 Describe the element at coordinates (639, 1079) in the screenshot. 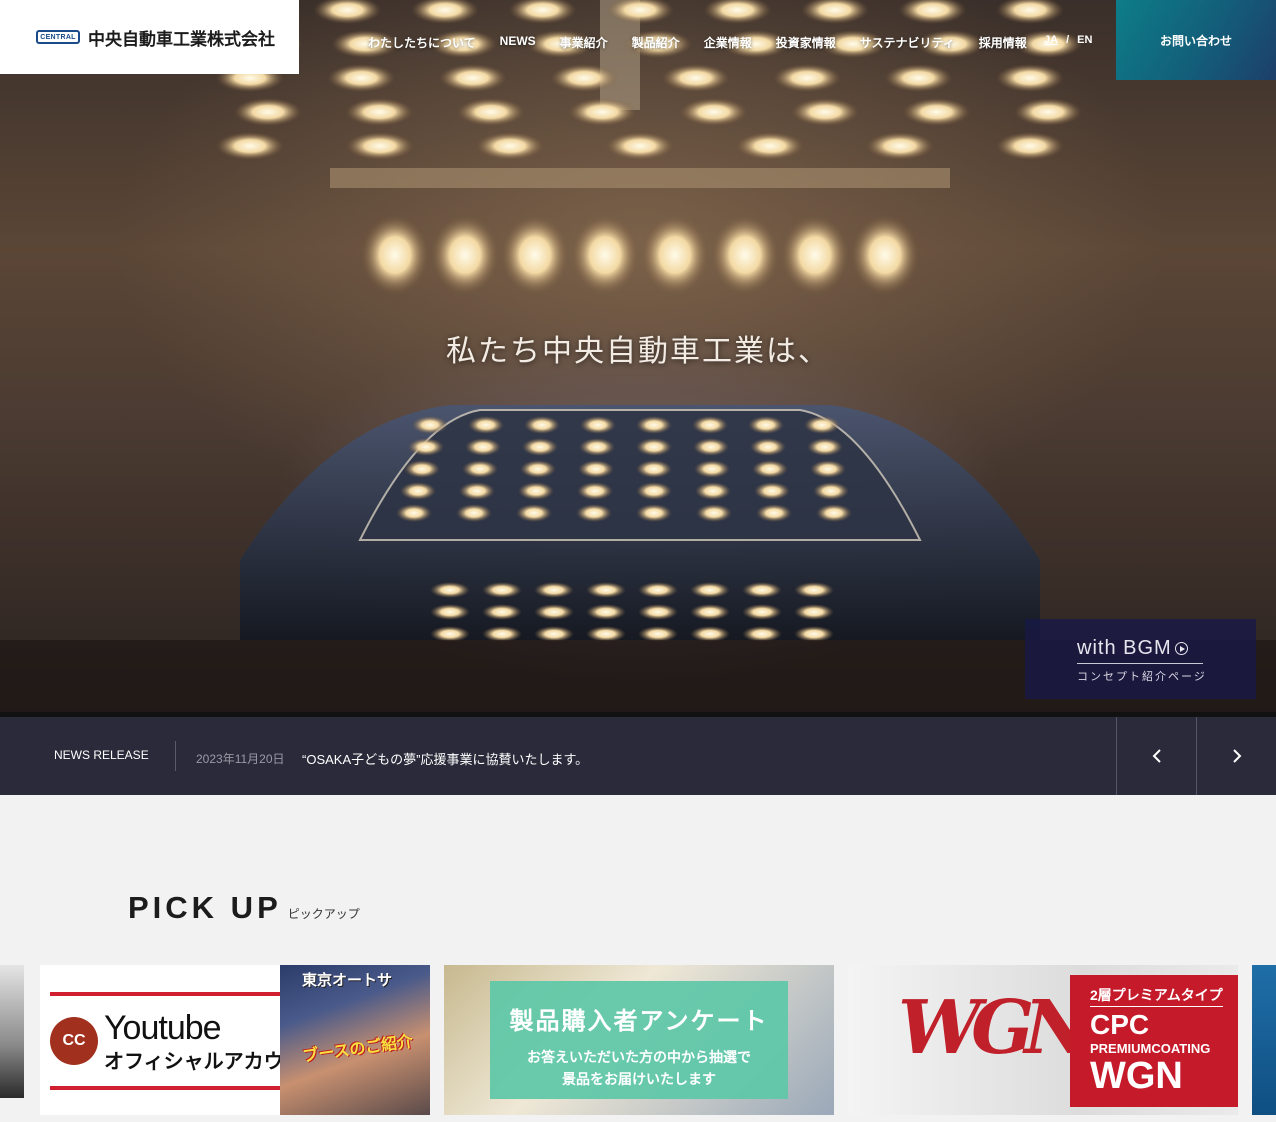

I see `survey-text-line-2: 景品をお届けいたします` at that location.